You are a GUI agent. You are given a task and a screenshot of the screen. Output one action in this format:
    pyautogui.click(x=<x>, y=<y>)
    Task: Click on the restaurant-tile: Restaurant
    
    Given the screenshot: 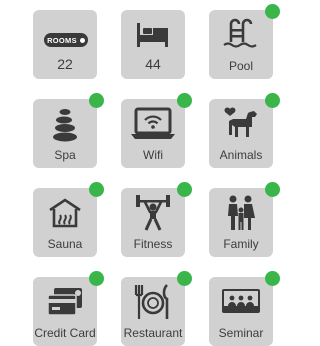 What is the action you would take?
    pyautogui.click(x=156, y=308)
    